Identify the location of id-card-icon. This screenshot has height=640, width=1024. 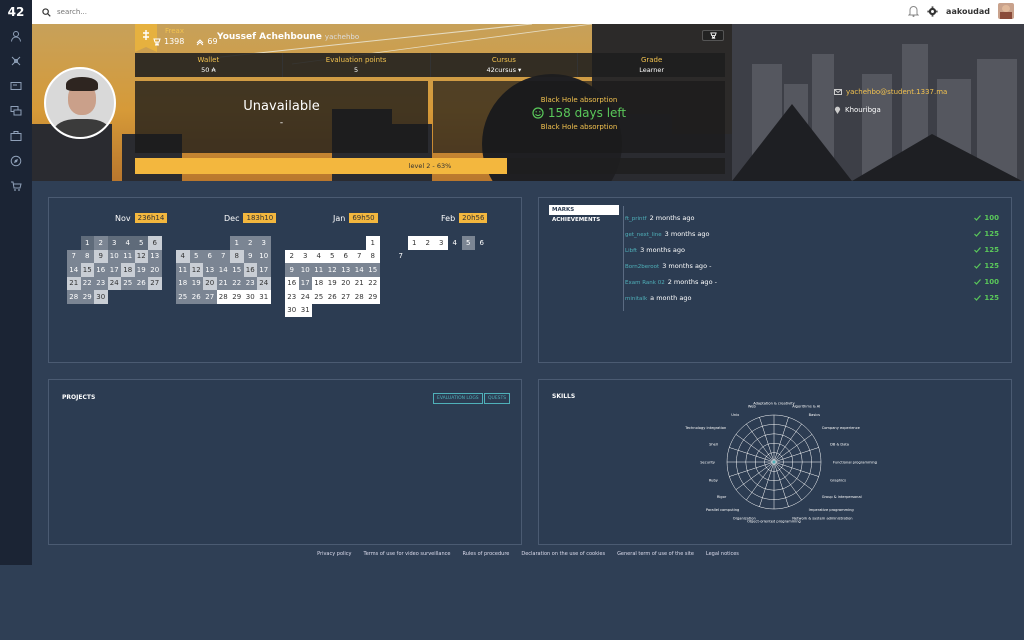
(16, 86).